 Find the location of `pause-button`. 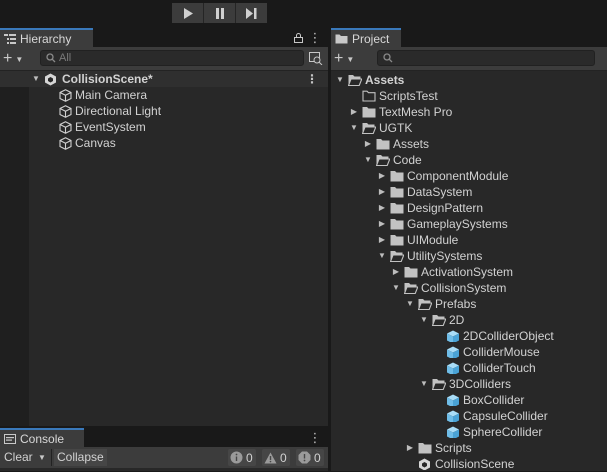

pause-button is located at coordinates (220, 13).